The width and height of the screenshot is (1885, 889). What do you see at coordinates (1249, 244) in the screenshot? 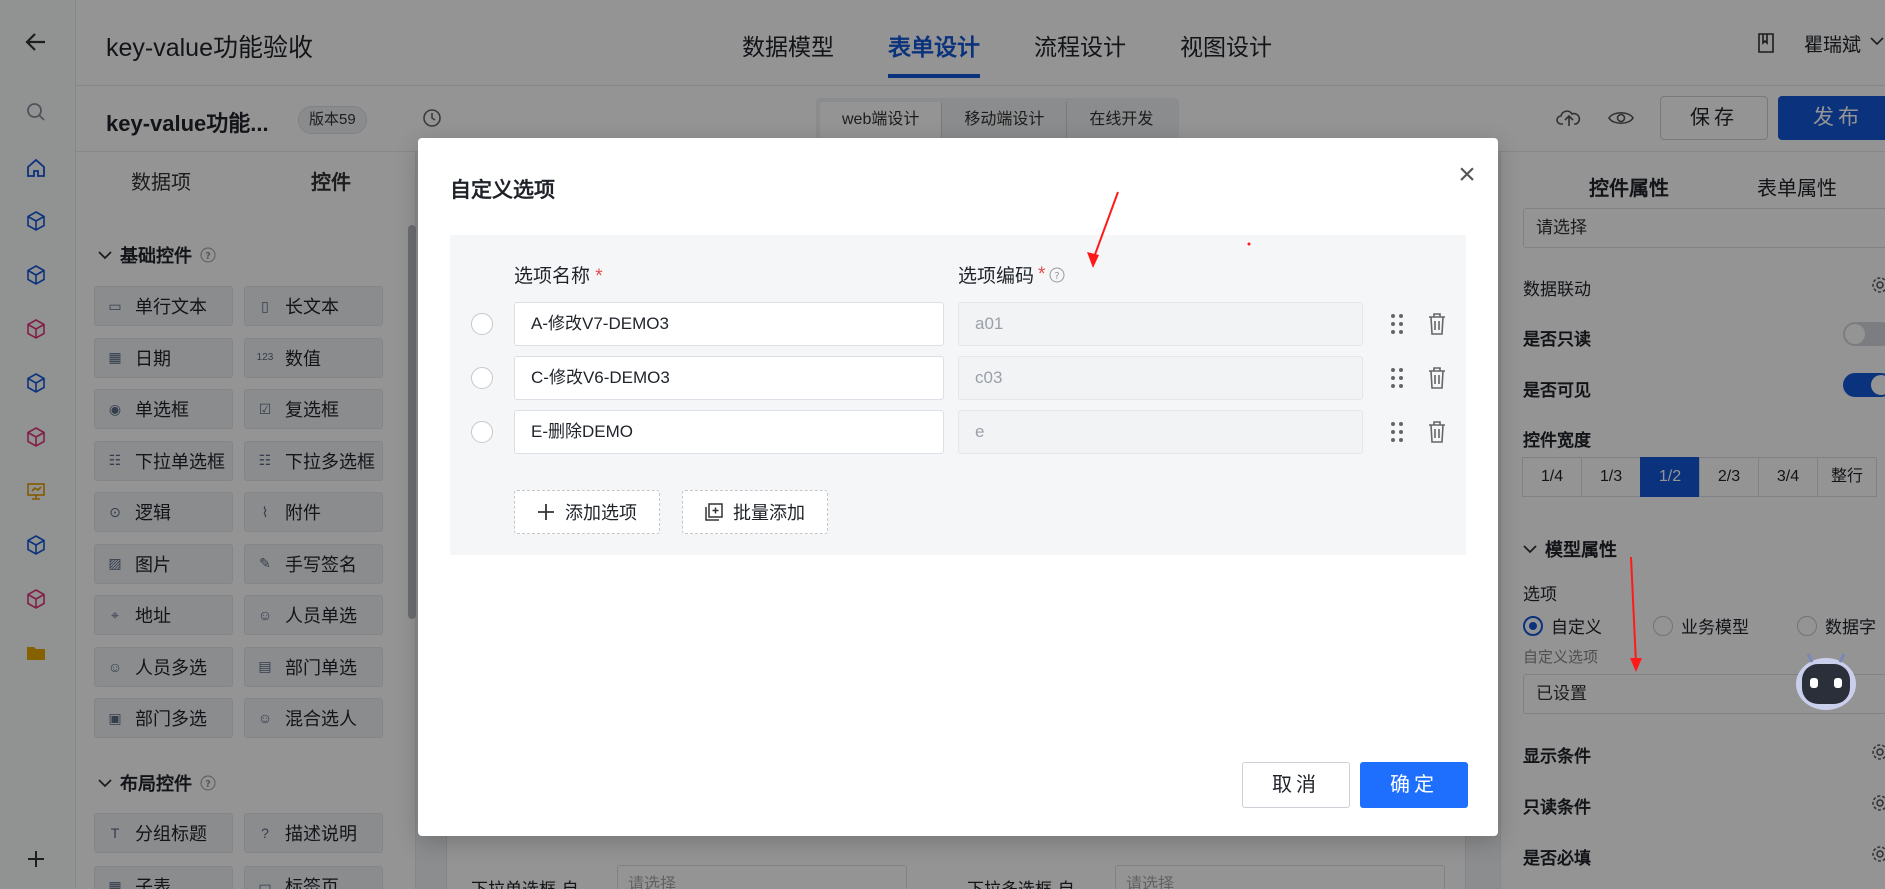
I see `annotation-dot` at bounding box center [1249, 244].